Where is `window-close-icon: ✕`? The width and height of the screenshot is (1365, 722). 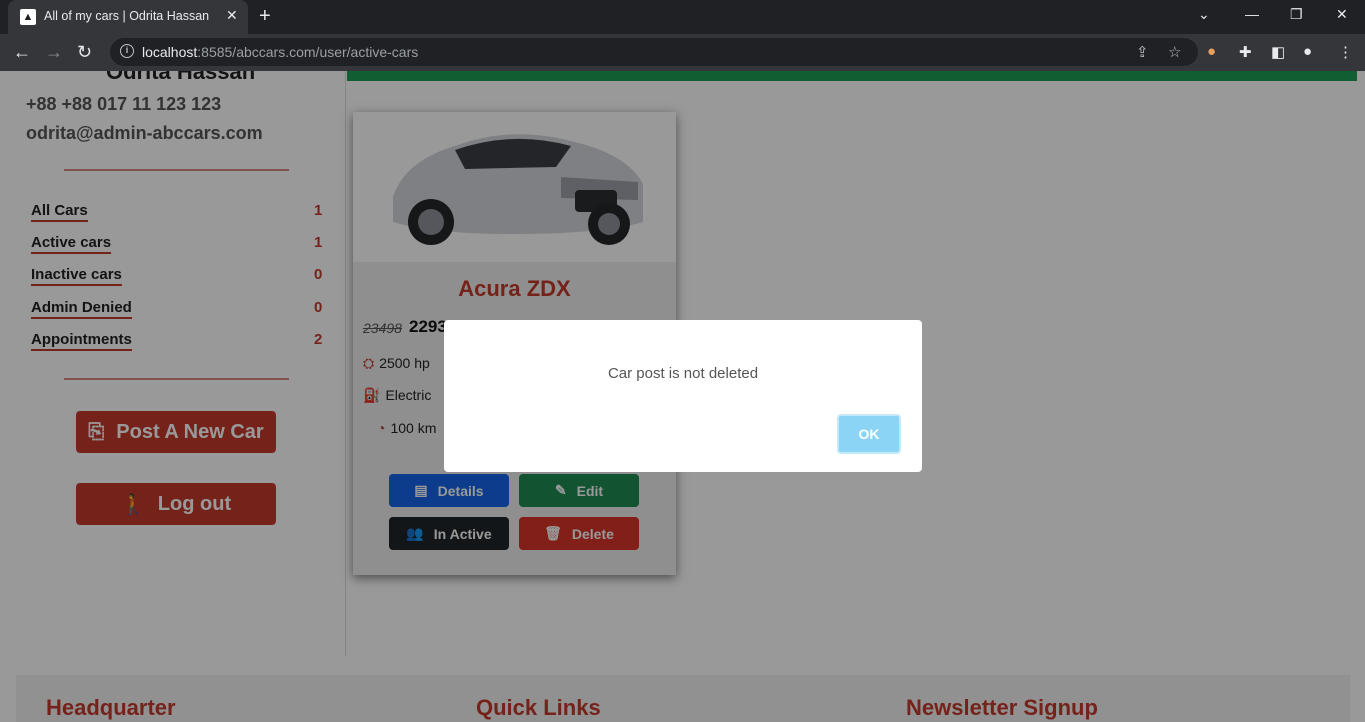
window-close-icon: ✕ is located at coordinates (1342, 14).